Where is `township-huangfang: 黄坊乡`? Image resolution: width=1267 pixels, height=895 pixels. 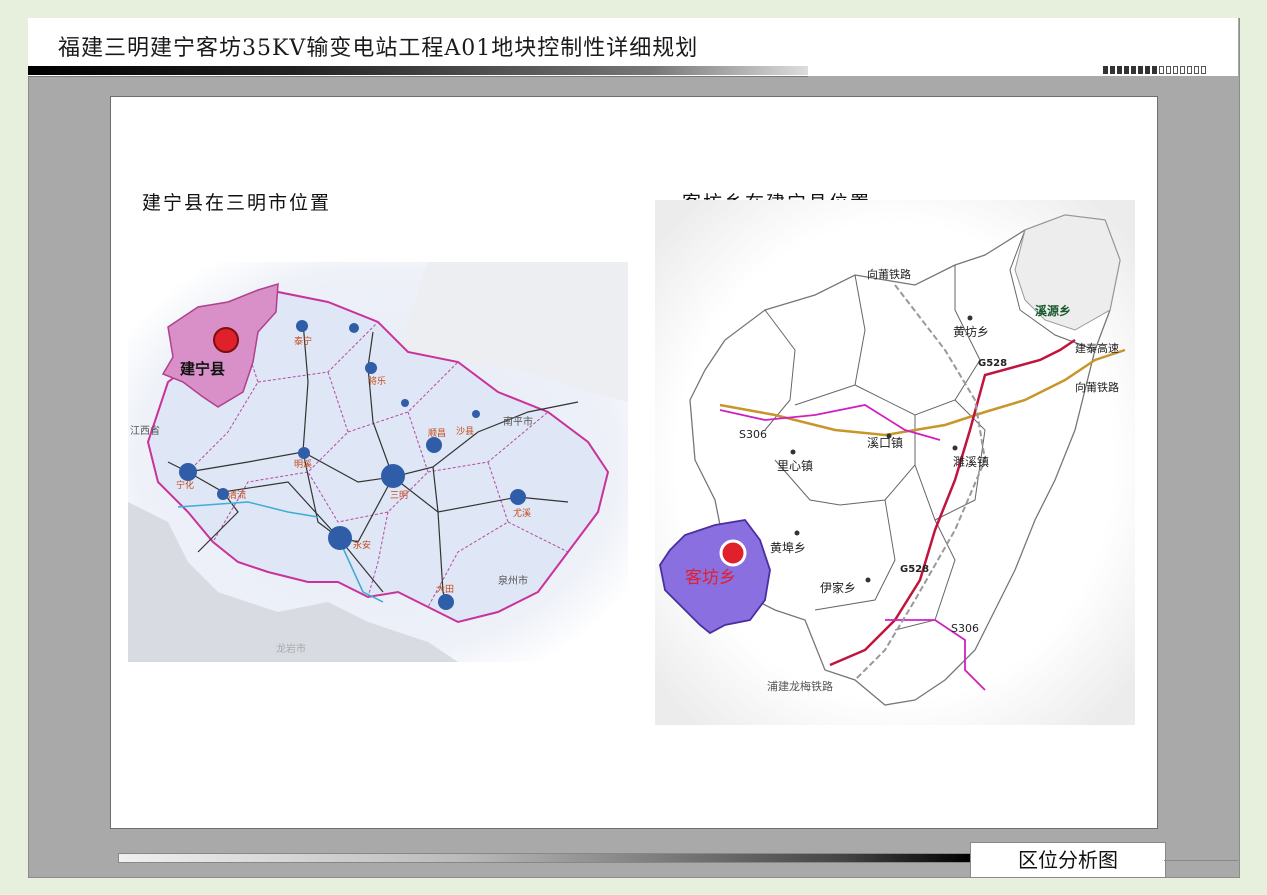 township-huangfang: 黄坊乡 is located at coordinates (971, 331).